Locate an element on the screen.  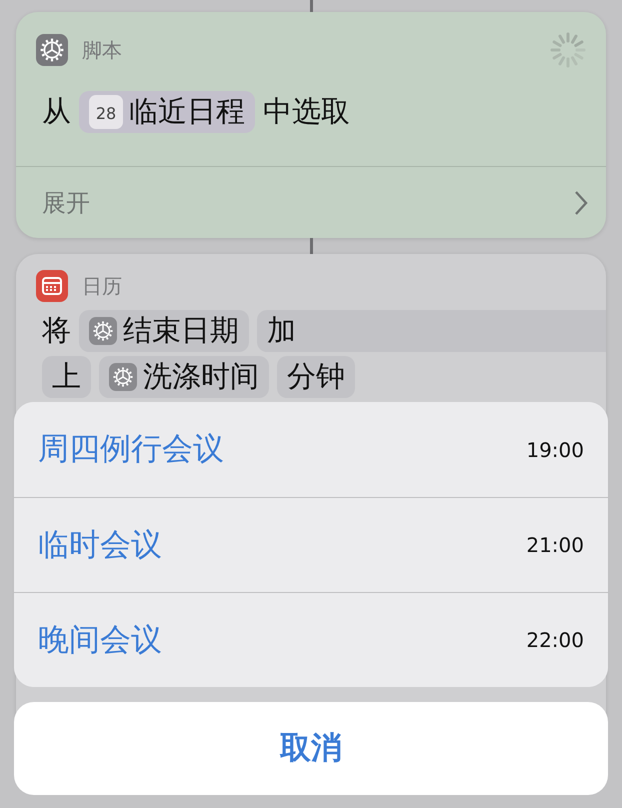
parameter-field: 分钟 is located at coordinates (316, 377).